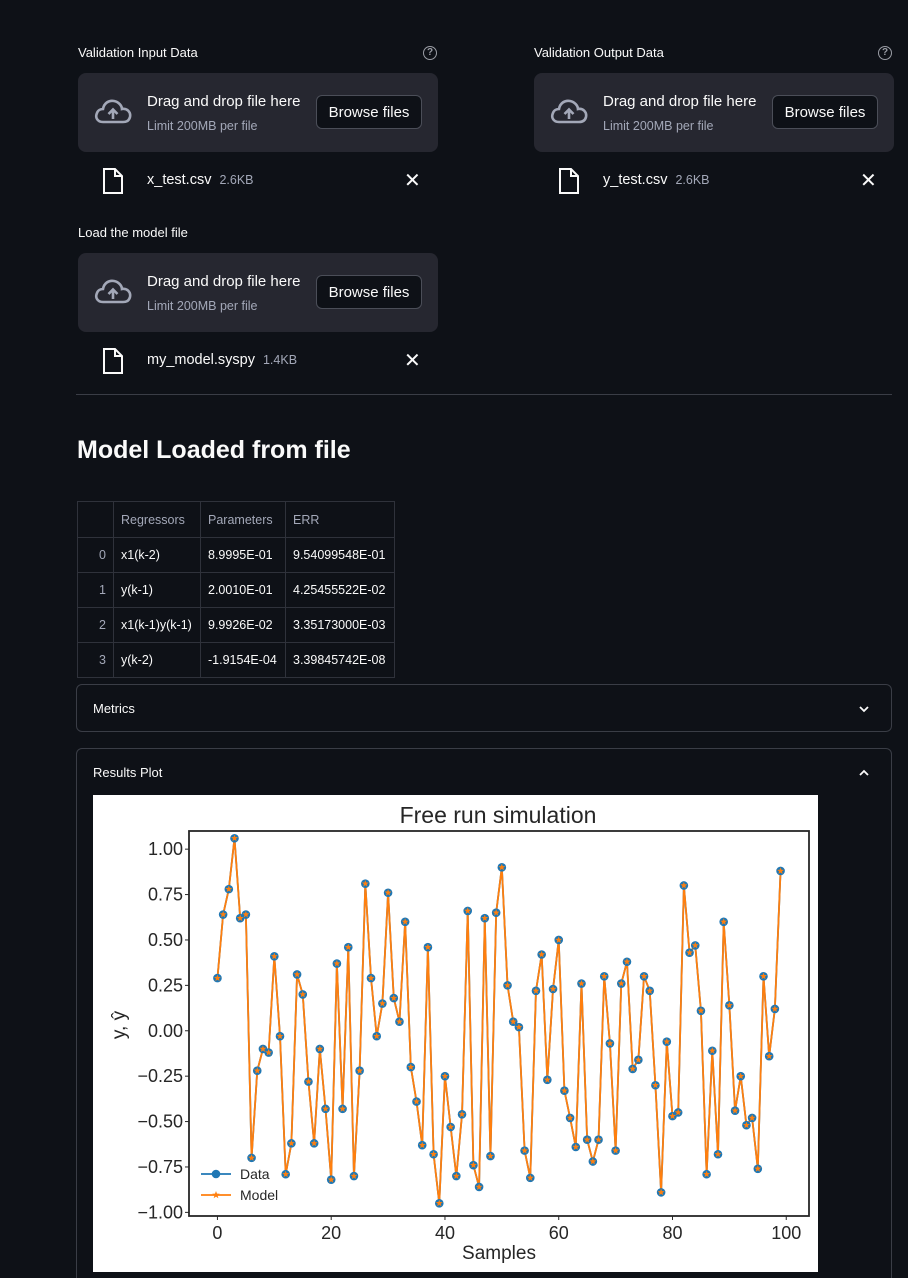  Describe the element at coordinates (160, 1167) in the screenshot. I see `y-tick-label: −0.75` at that location.